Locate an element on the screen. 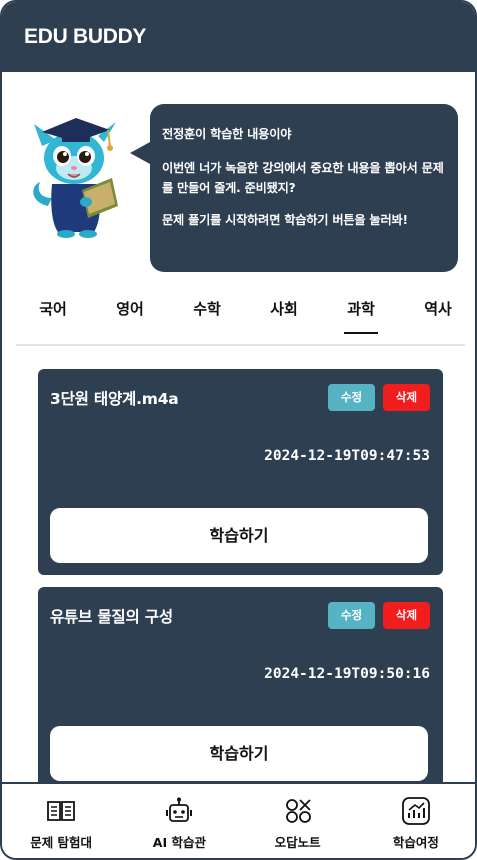  recording-name: 유튜브 물질의 구성 is located at coordinates (111, 617).